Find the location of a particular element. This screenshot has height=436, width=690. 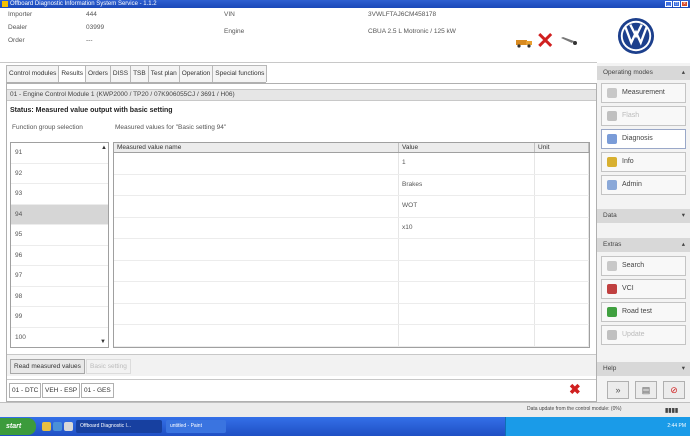

table-header: Measured value name Value Unit is located at coordinates (351, 148).